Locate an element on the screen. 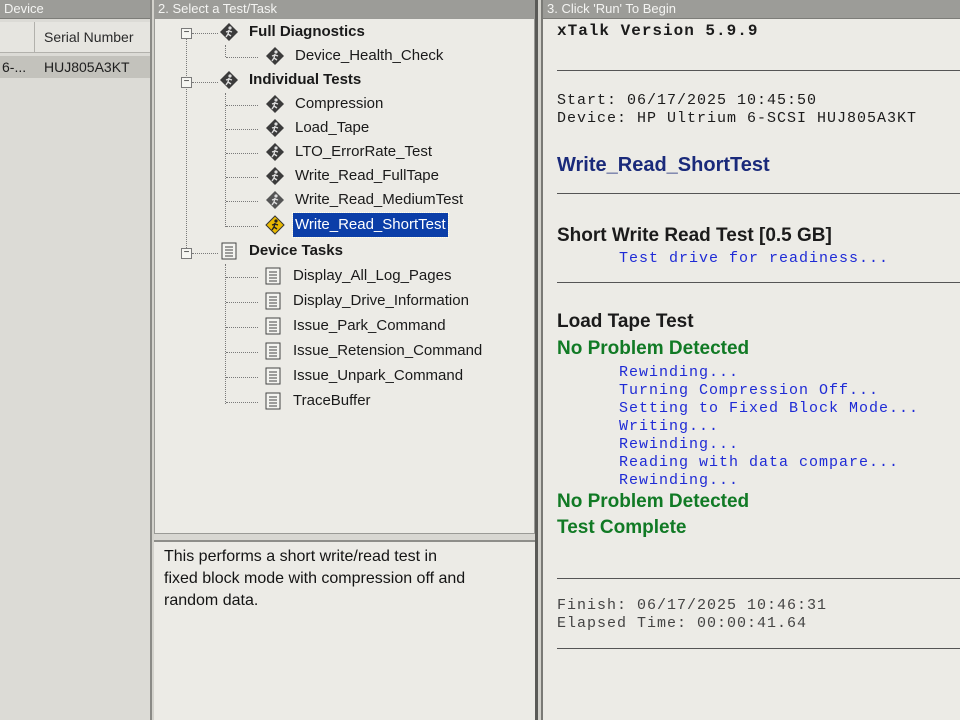  device-info: Device: HP Ultrium 6-SCSI HUJ805A3KT is located at coordinates (737, 118).